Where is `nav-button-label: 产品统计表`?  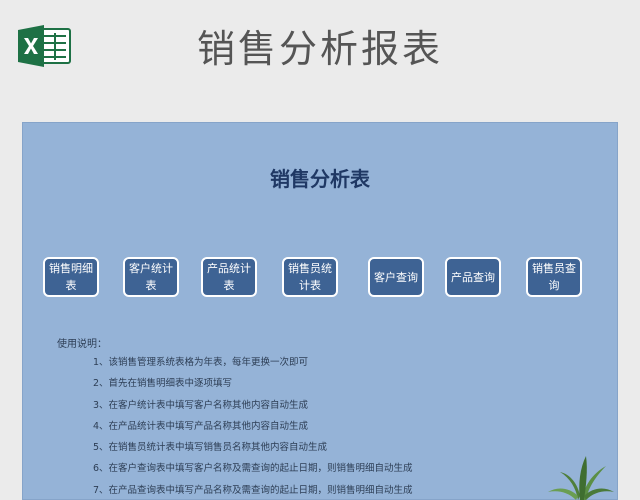 nav-button-label: 产品统计表 is located at coordinates (229, 277).